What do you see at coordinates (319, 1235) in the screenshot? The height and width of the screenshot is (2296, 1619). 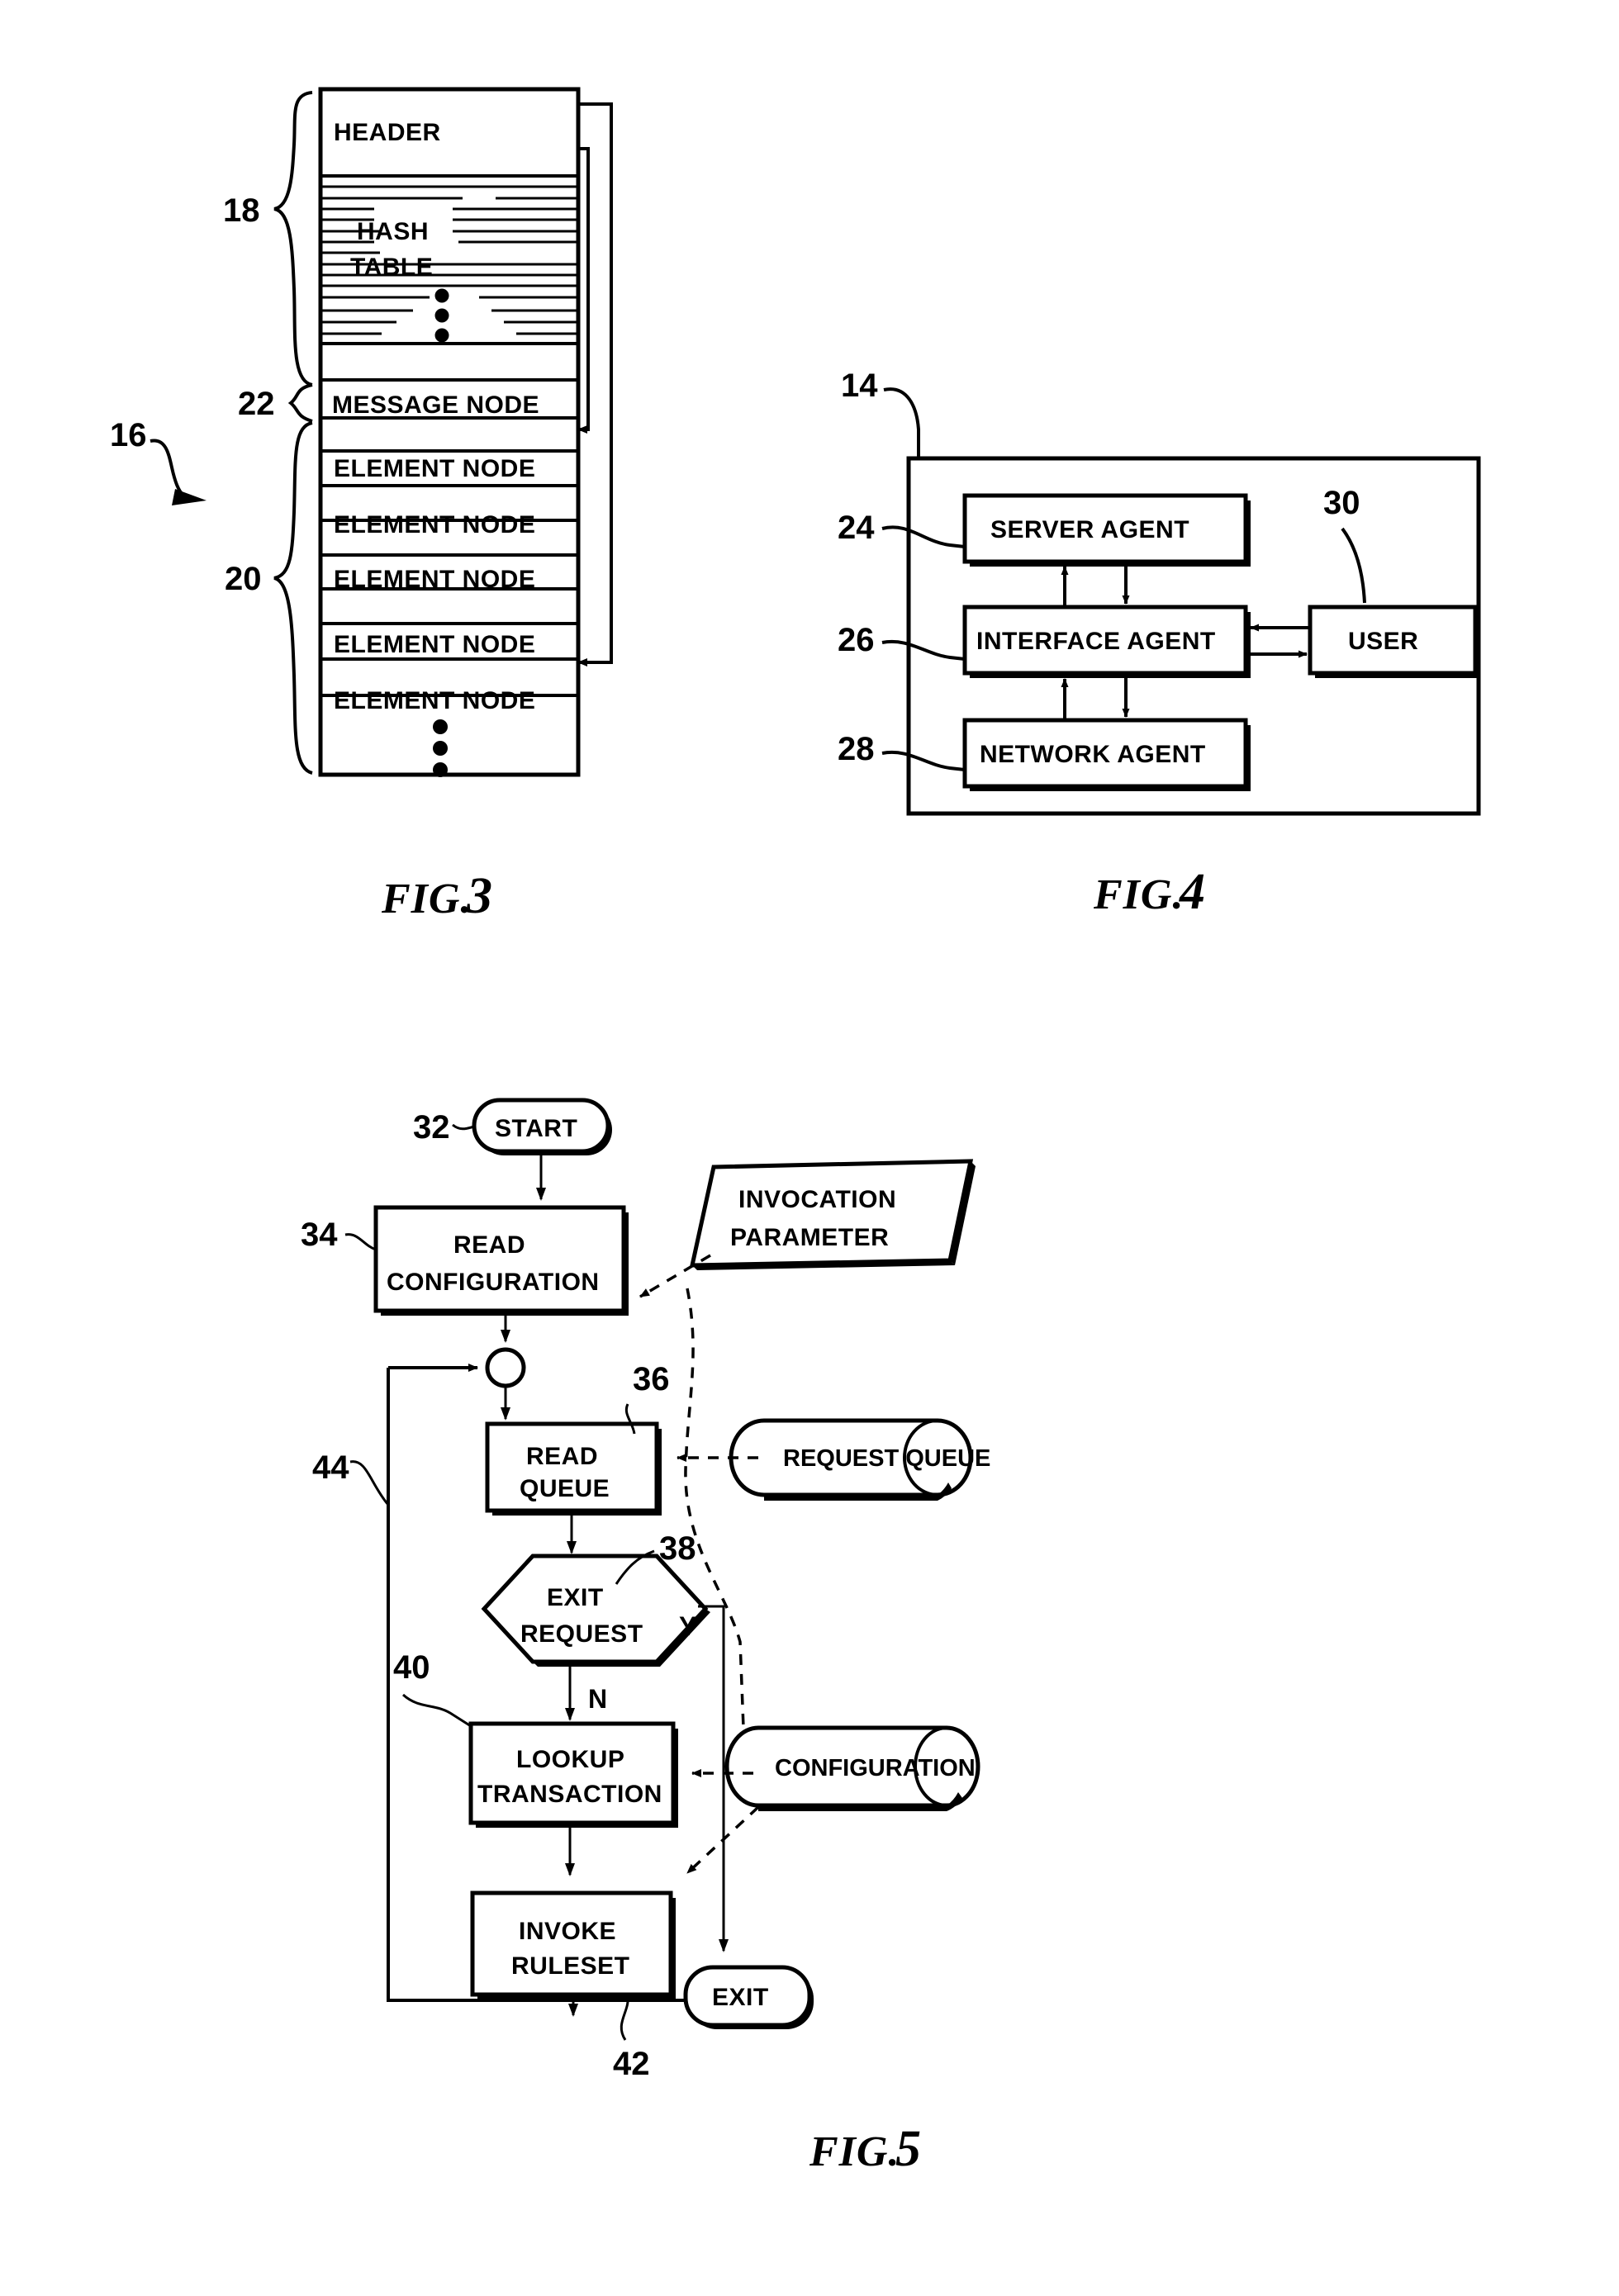 I see `fig5-ref-34: 34` at bounding box center [319, 1235].